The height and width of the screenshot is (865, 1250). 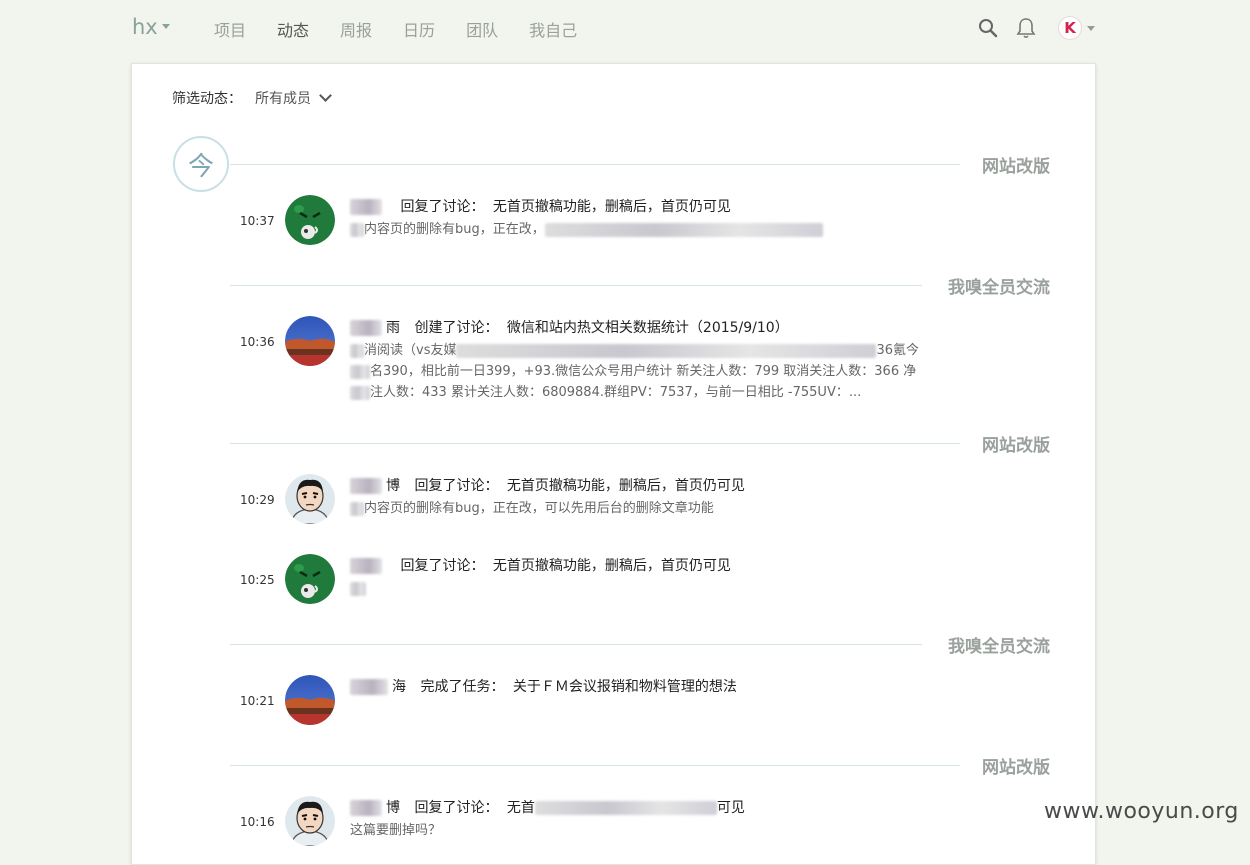 I want to click on today-badge: 今, so click(x=201, y=164).